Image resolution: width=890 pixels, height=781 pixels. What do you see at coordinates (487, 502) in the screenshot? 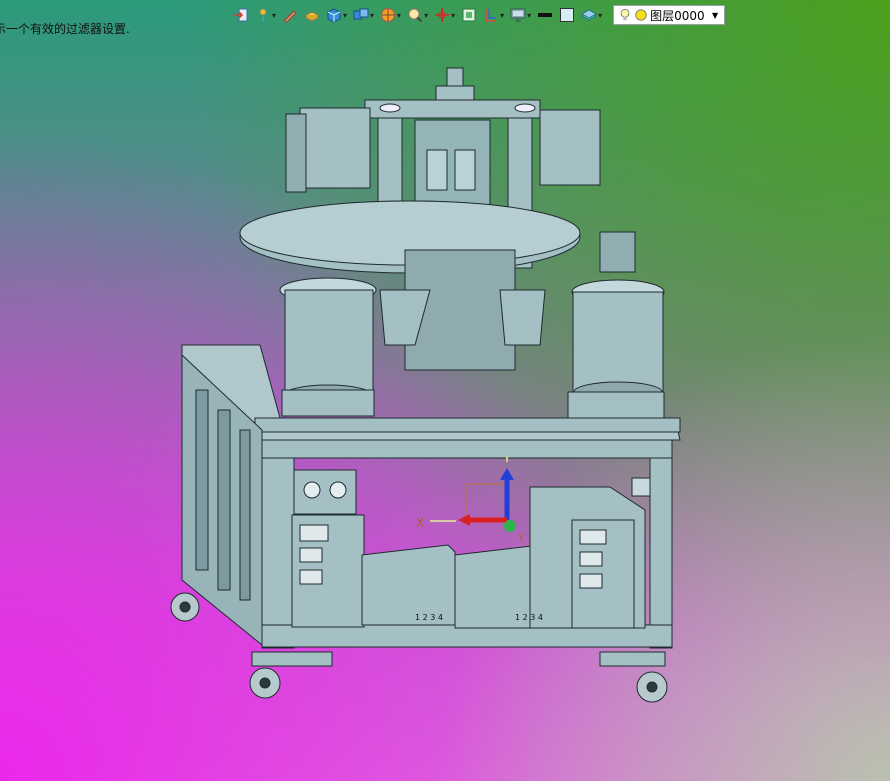
I see `axis-plane` at bounding box center [487, 502].